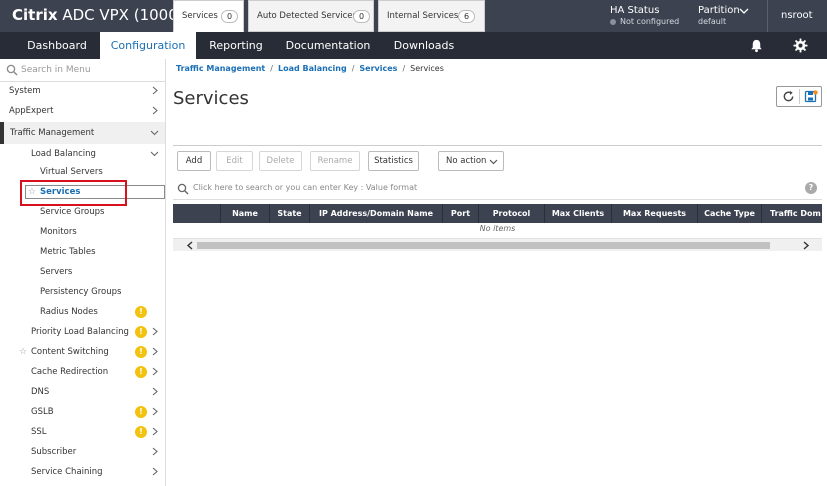 This screenshot has height=486, width=827. I want to click on sidebar-item-persistency-groups: Persistency Groups, so click(82, 292).